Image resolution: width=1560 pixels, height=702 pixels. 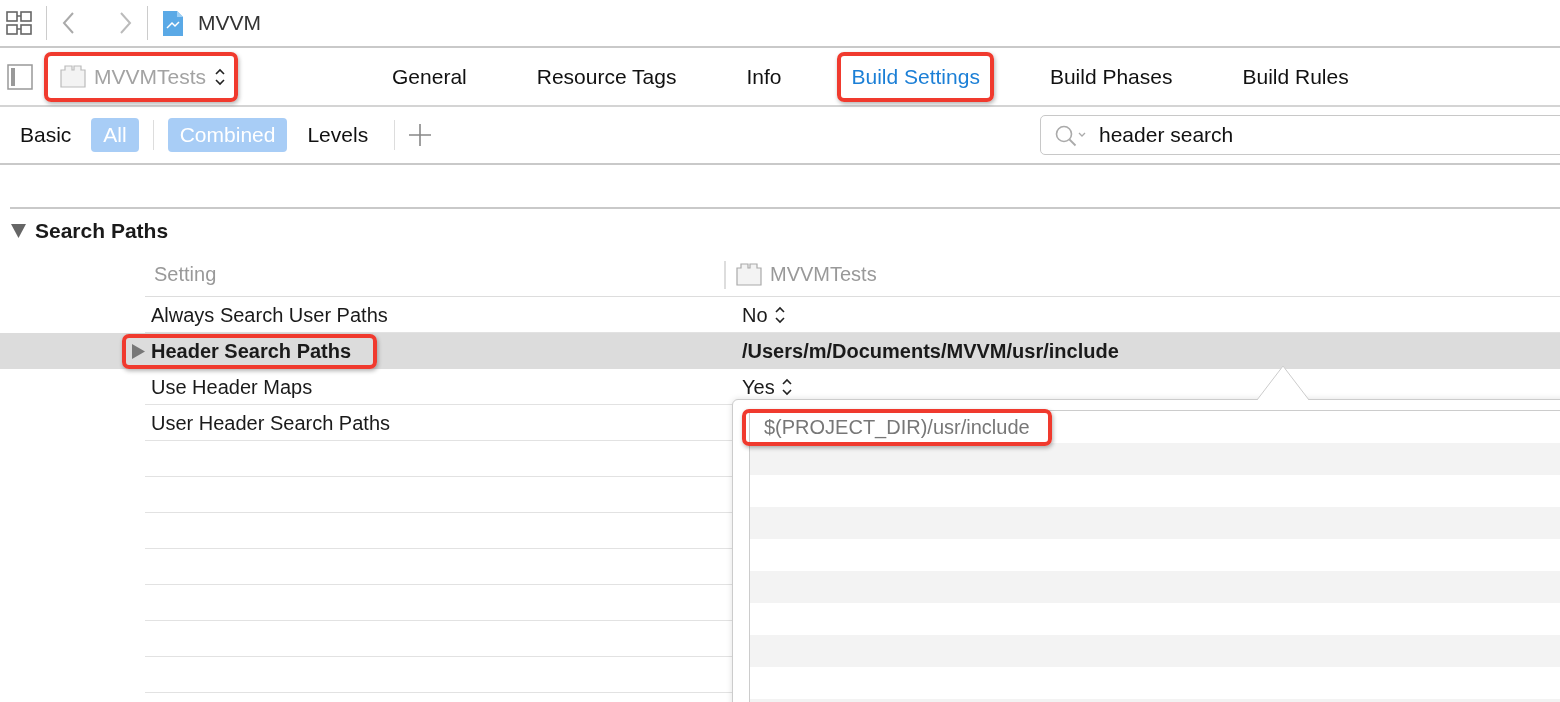 I want to click on filter-button: Levels, so click(x=338, y=135).